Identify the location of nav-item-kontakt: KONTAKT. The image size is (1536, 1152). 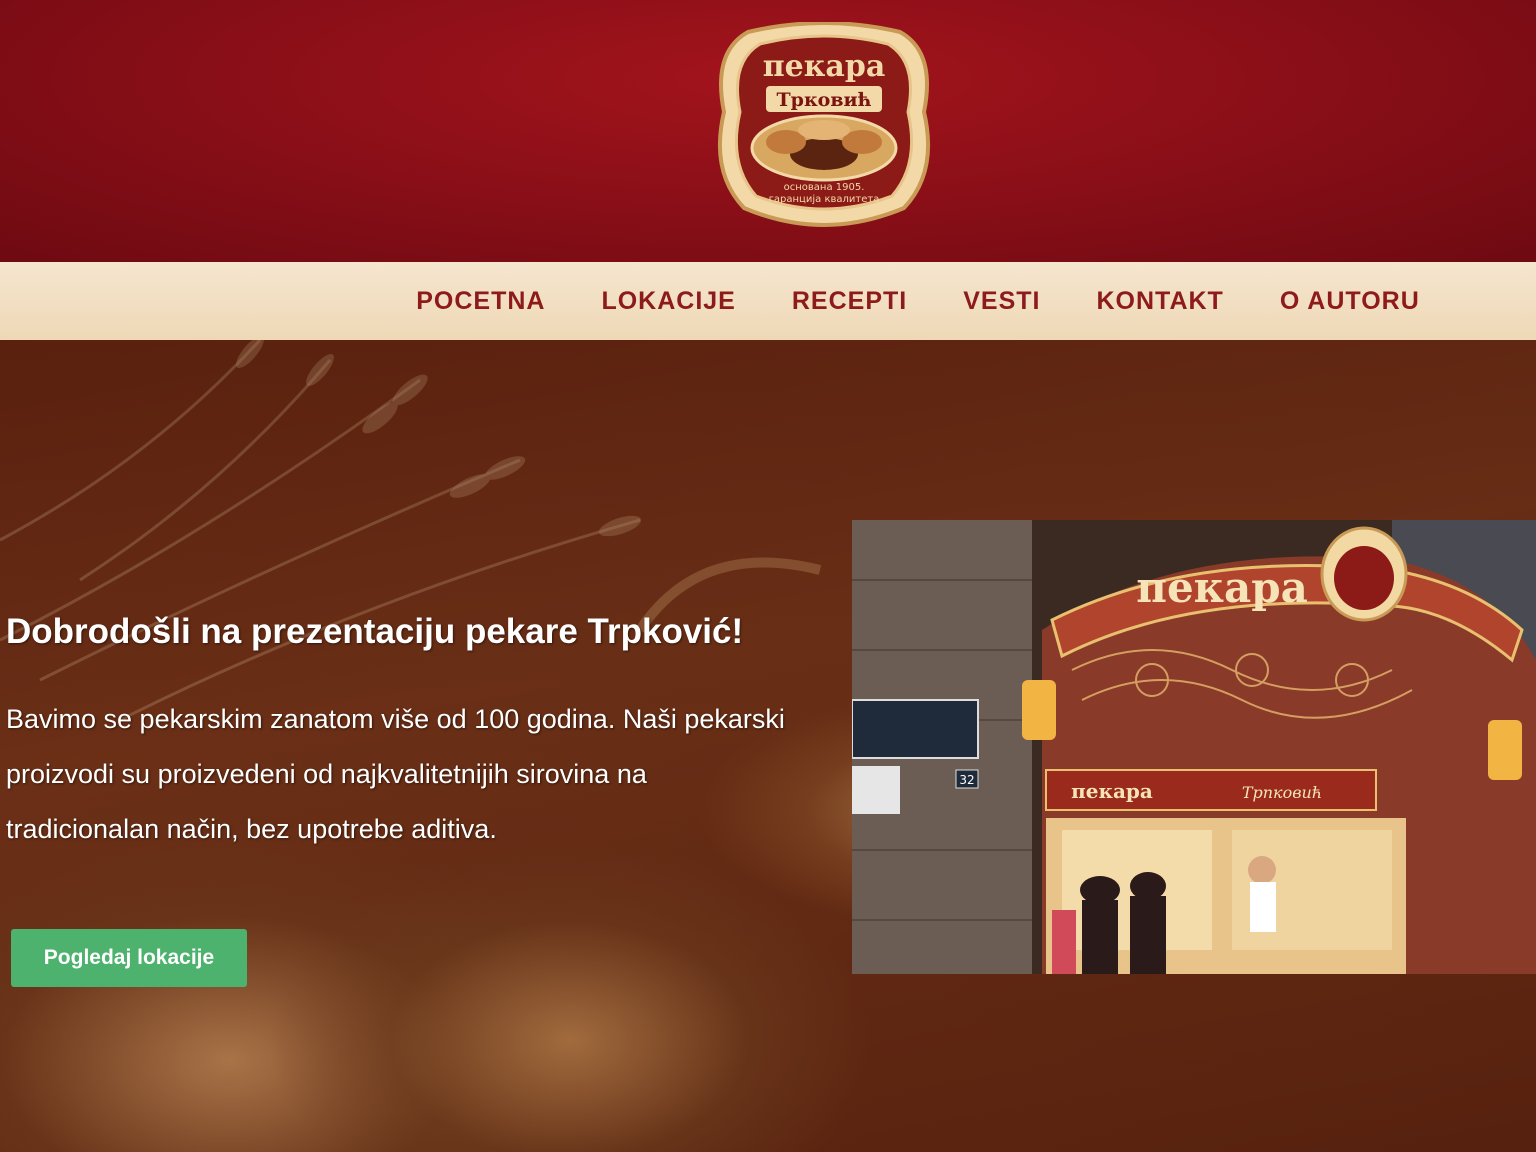
(1159, 301).